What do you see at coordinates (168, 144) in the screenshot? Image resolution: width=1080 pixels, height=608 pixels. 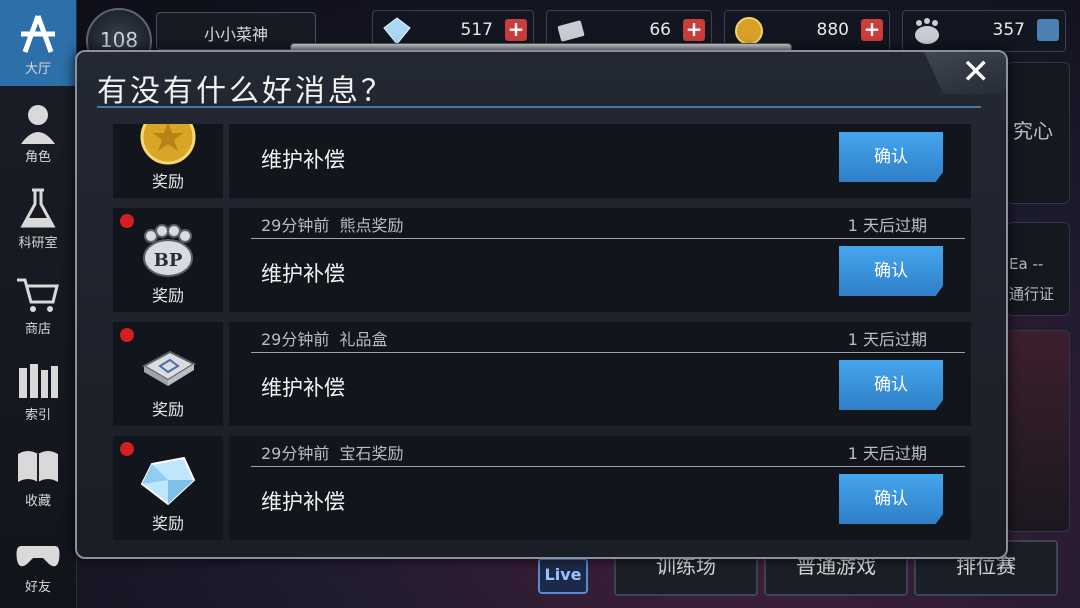 I see `gold-coin-icon` at bounding box center [168, 144].